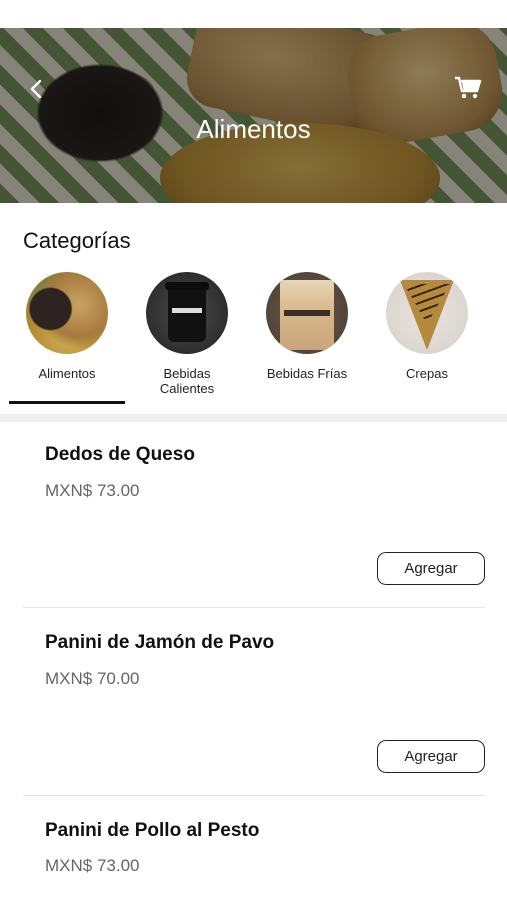  Describe the element at coordinates (253, 129) in the screenshot. I see `page-title: Alimentos` at that location.